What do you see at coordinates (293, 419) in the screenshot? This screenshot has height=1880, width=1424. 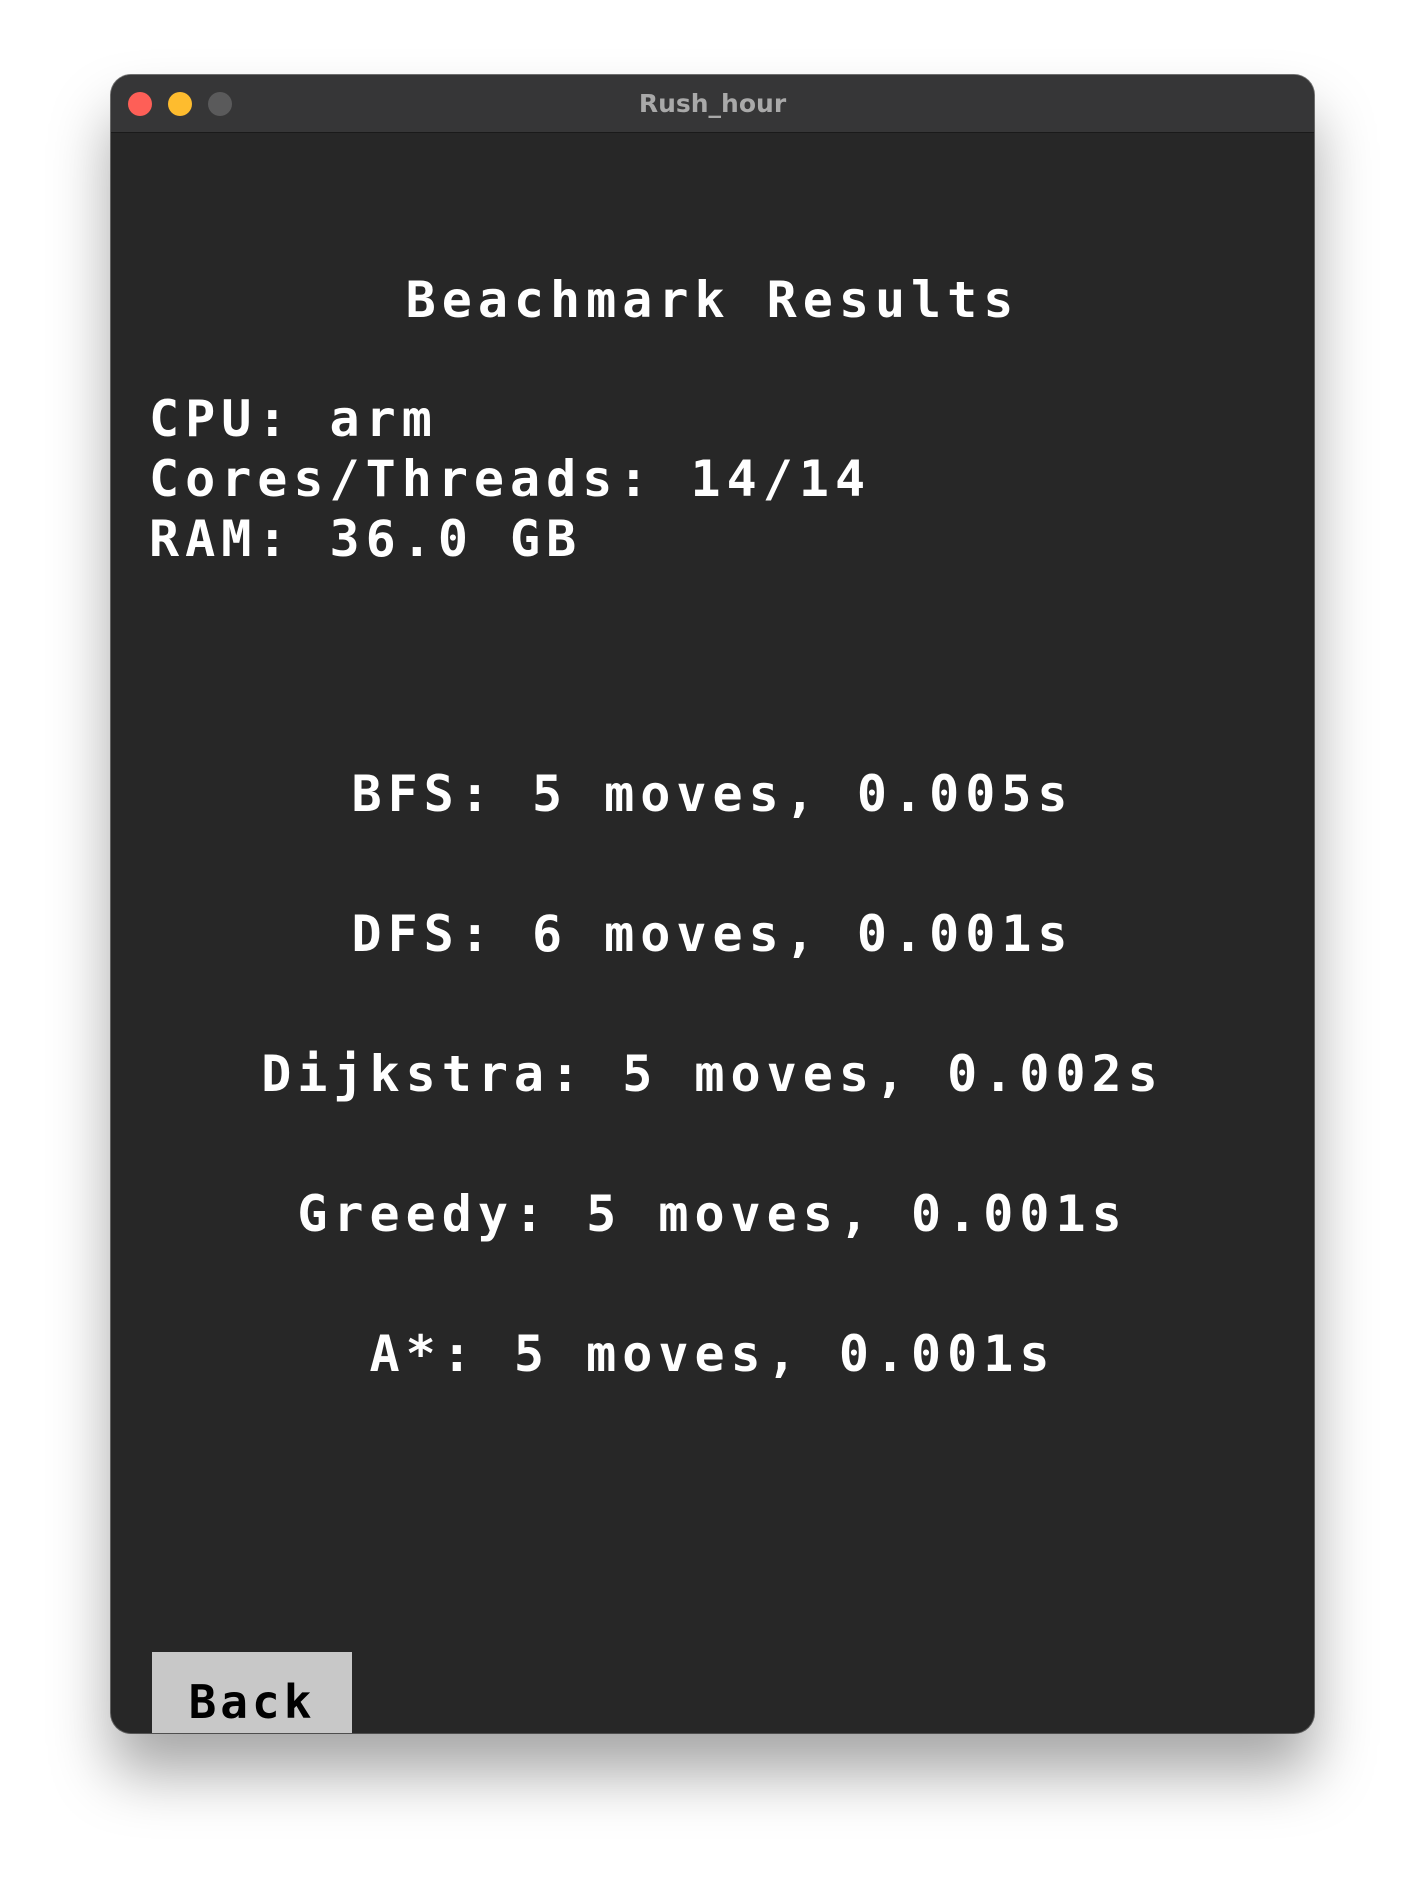 I see `cpu-info: CPU: arm` at bounding box center [293, 419].